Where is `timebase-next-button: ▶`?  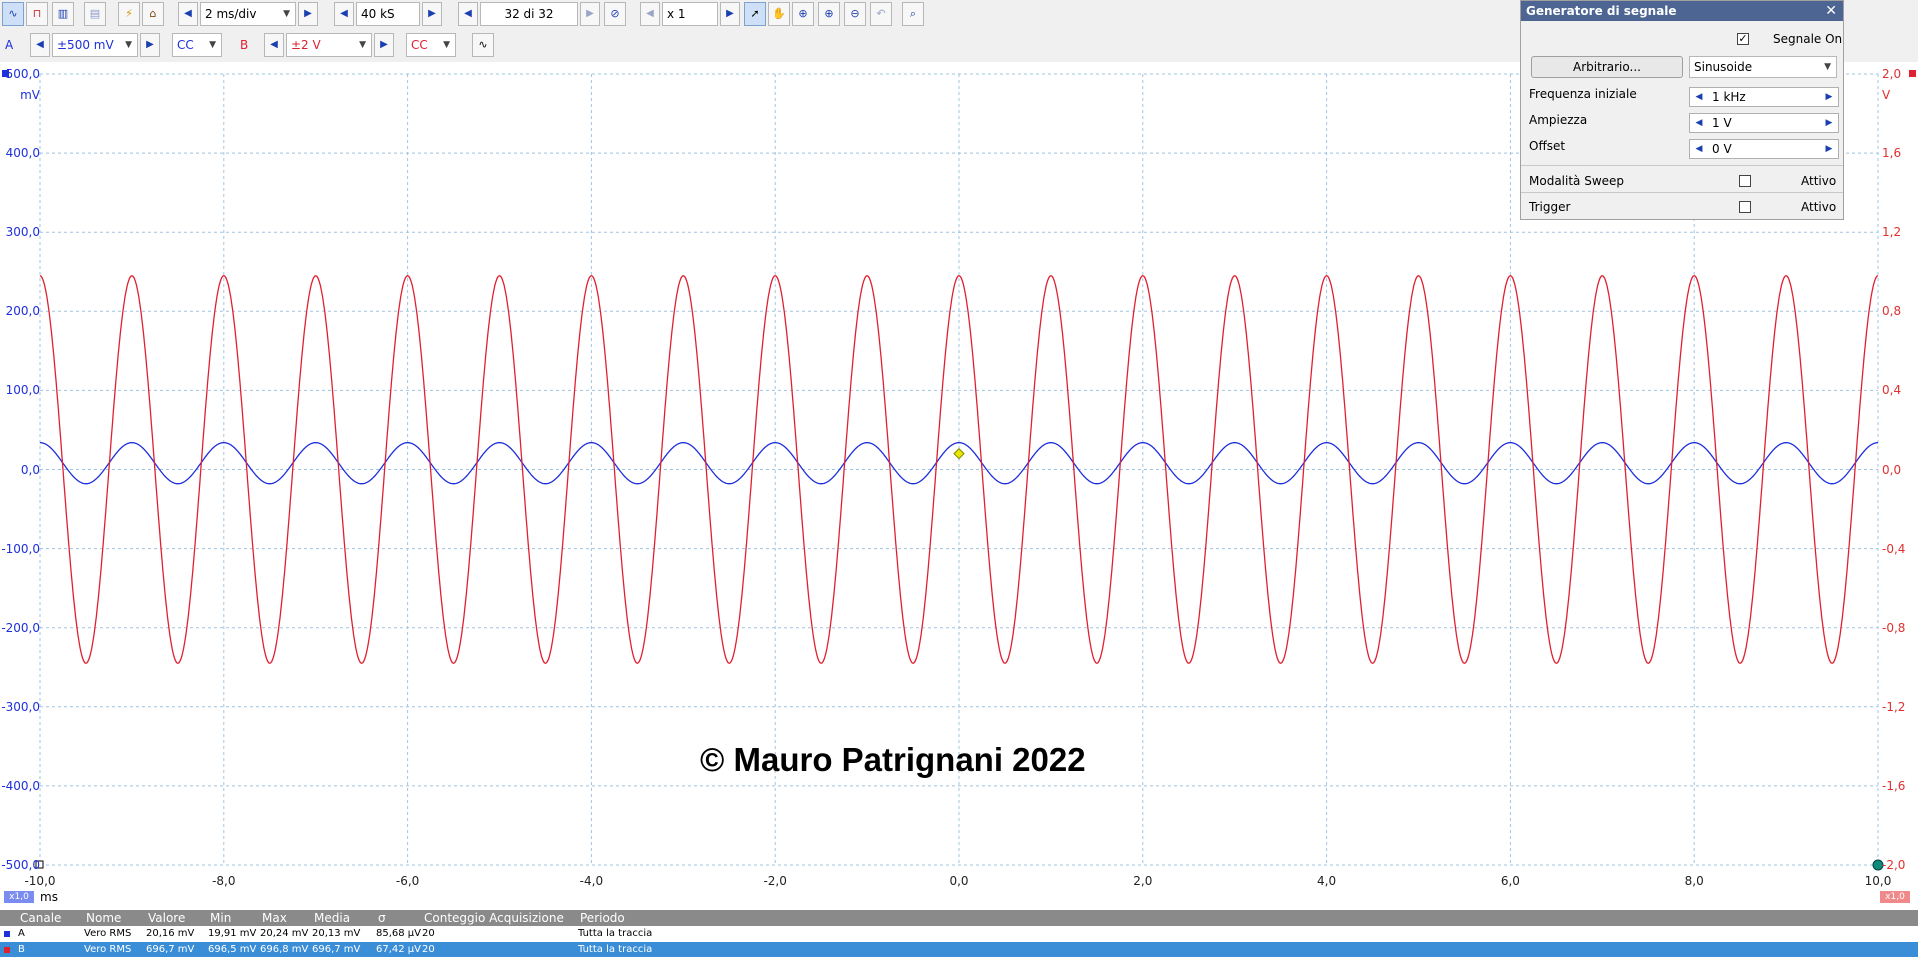
timebase-next-button: ▶ is located at coordinates (308, 14).